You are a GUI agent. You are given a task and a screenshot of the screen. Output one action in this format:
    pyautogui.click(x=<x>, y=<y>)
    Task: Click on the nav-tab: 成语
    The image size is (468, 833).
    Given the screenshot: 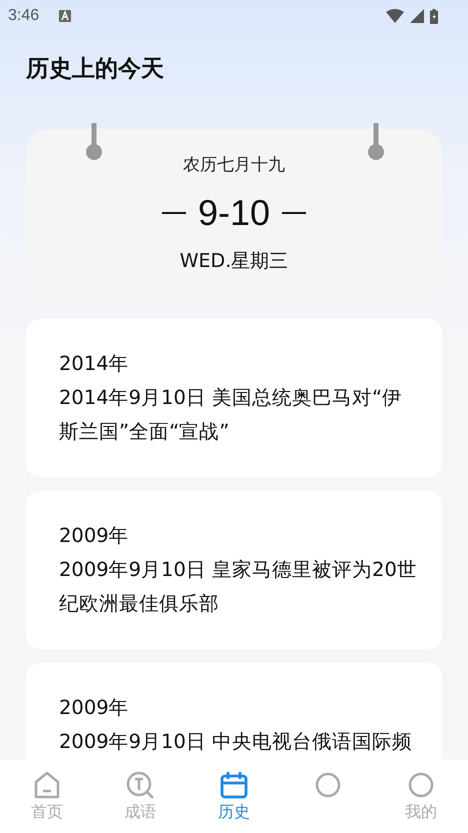 What is the action you would take?
    pyautogui.click(x=141, y=796)
    